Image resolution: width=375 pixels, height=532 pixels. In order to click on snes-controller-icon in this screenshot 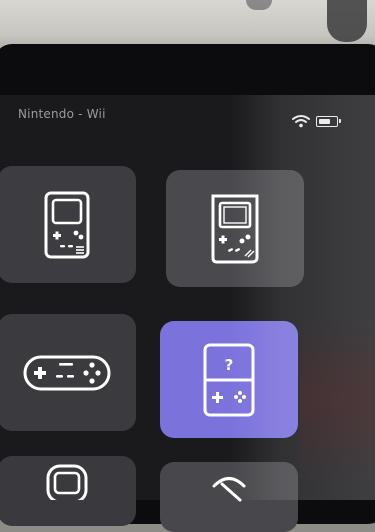, I will do `click(67, 372)`.